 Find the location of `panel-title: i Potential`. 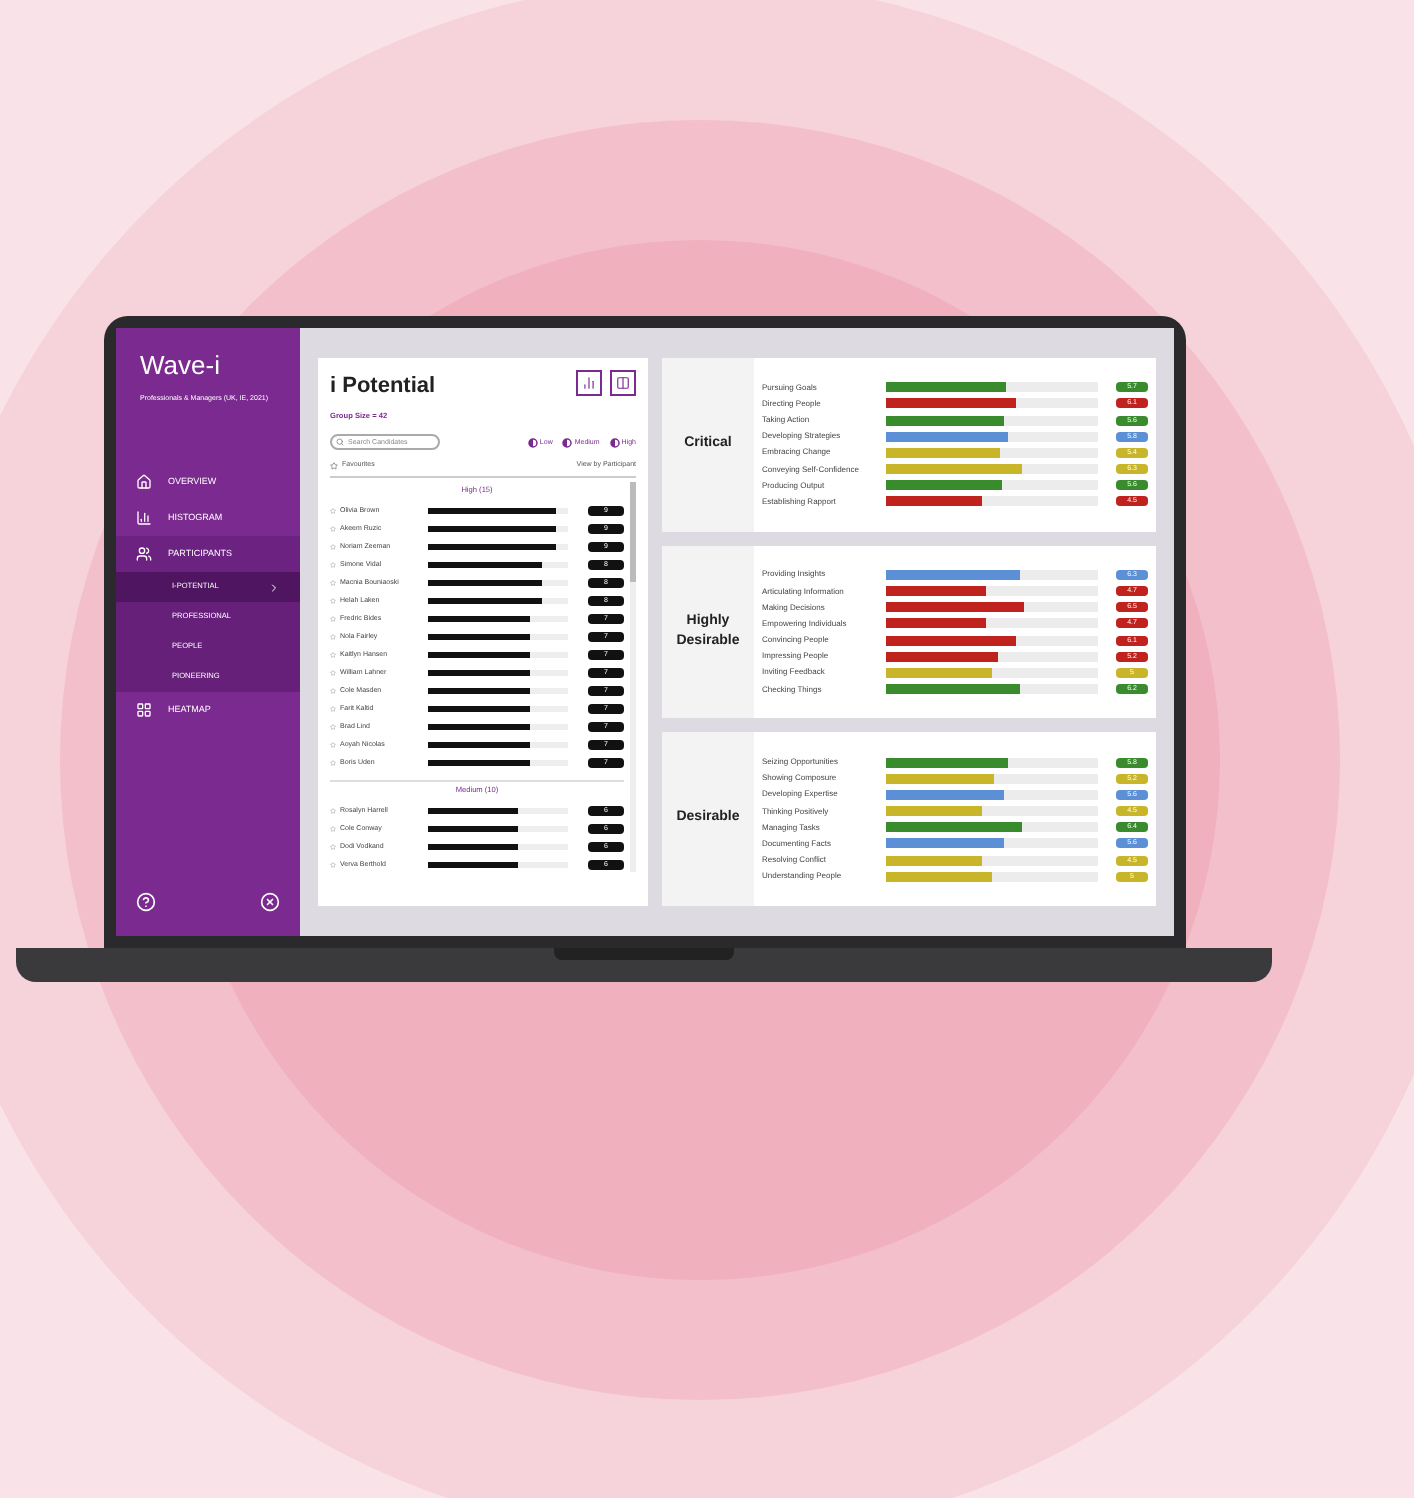

panel-title: i Potential is located at coordinates (383, 387).